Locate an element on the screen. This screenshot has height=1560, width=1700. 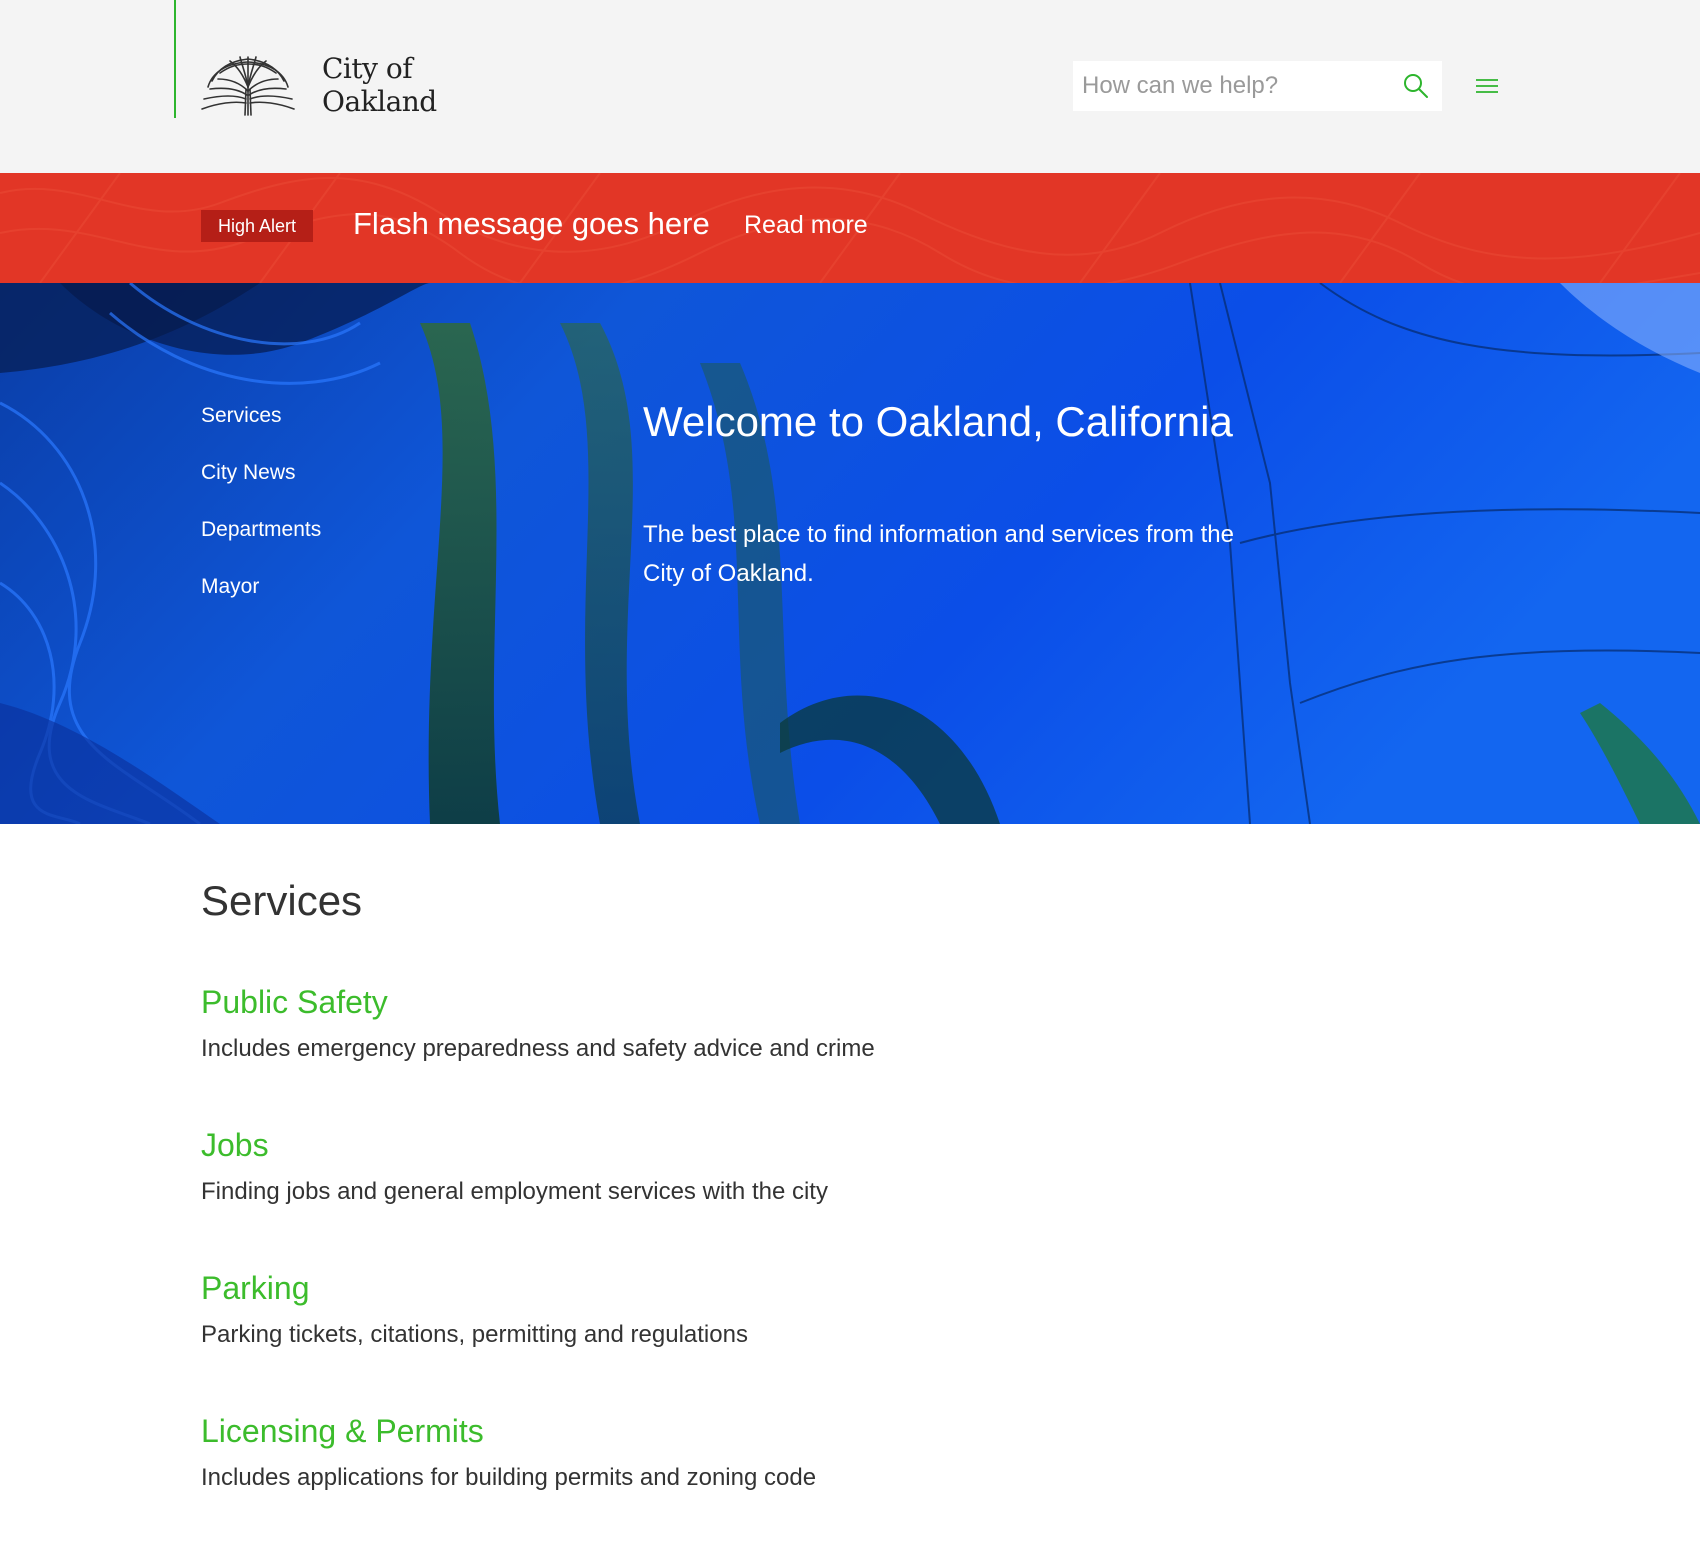
search-box is located at coordinates (1257, 86).